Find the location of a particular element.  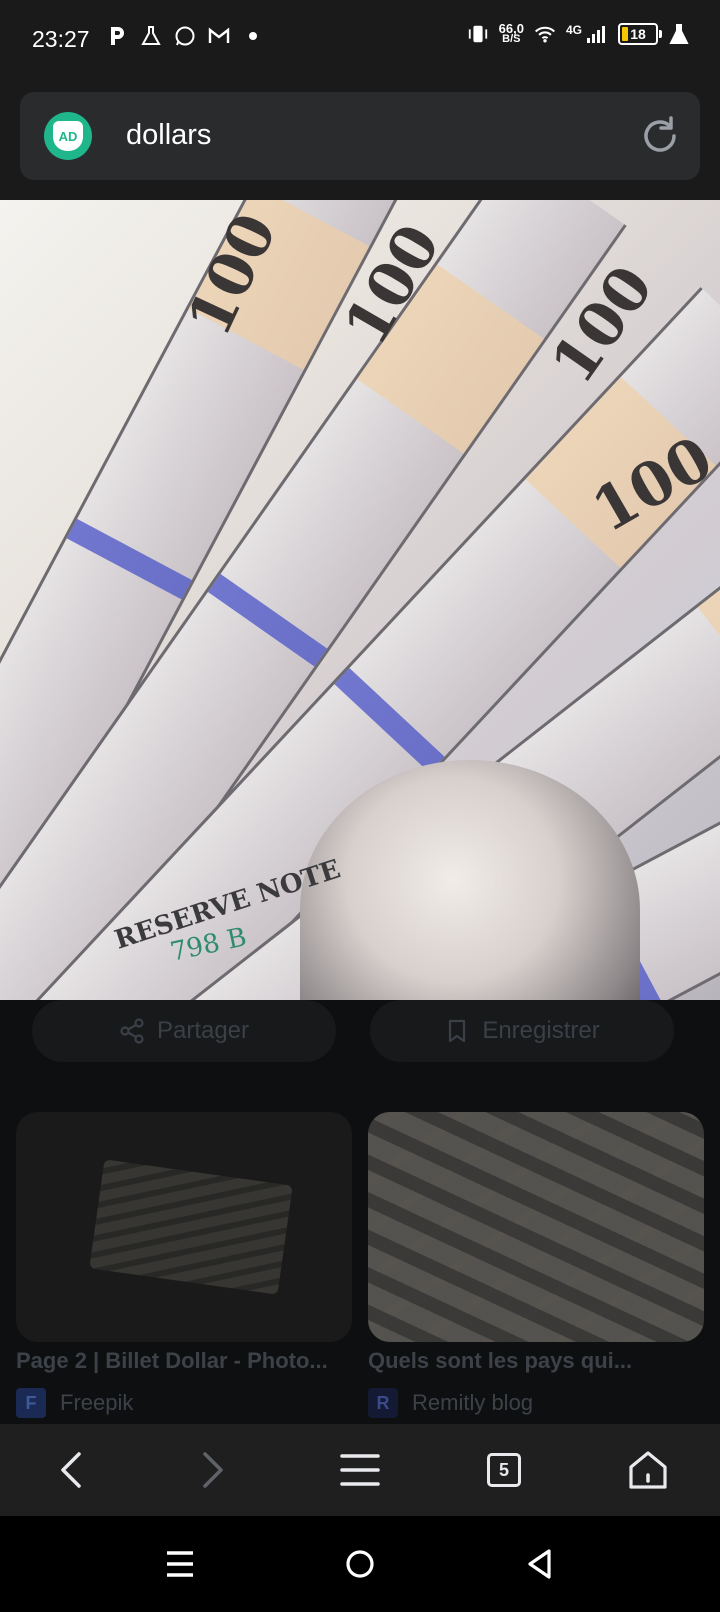

back-arrow-icon is located at coordinates (71, 1470).